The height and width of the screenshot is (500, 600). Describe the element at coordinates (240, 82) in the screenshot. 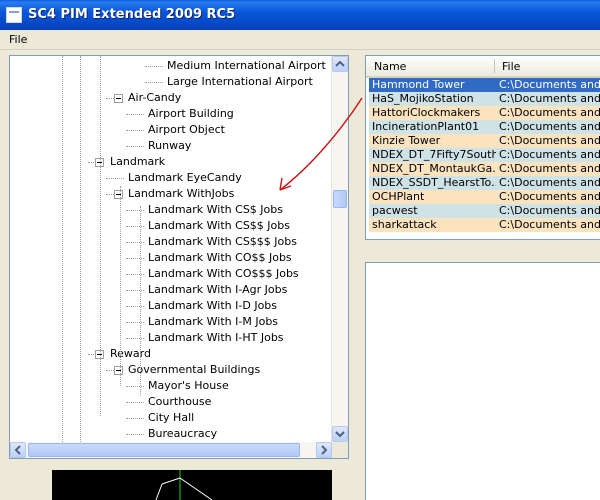

I see `tree-node: Large International Airport` at that location.